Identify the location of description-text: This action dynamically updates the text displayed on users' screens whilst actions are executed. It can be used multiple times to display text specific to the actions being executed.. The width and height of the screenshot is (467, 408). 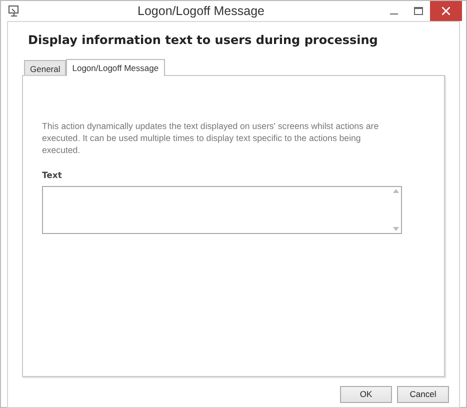
(211, 138).